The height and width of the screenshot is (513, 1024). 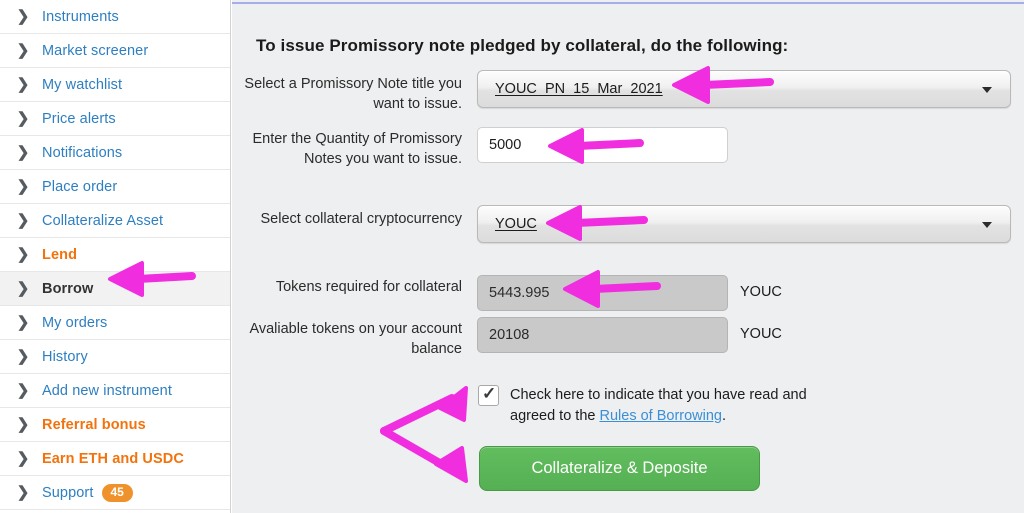 I want to click on available-tokens-label: Avaliable tokens on your account balance, so click(x=355, y=339).